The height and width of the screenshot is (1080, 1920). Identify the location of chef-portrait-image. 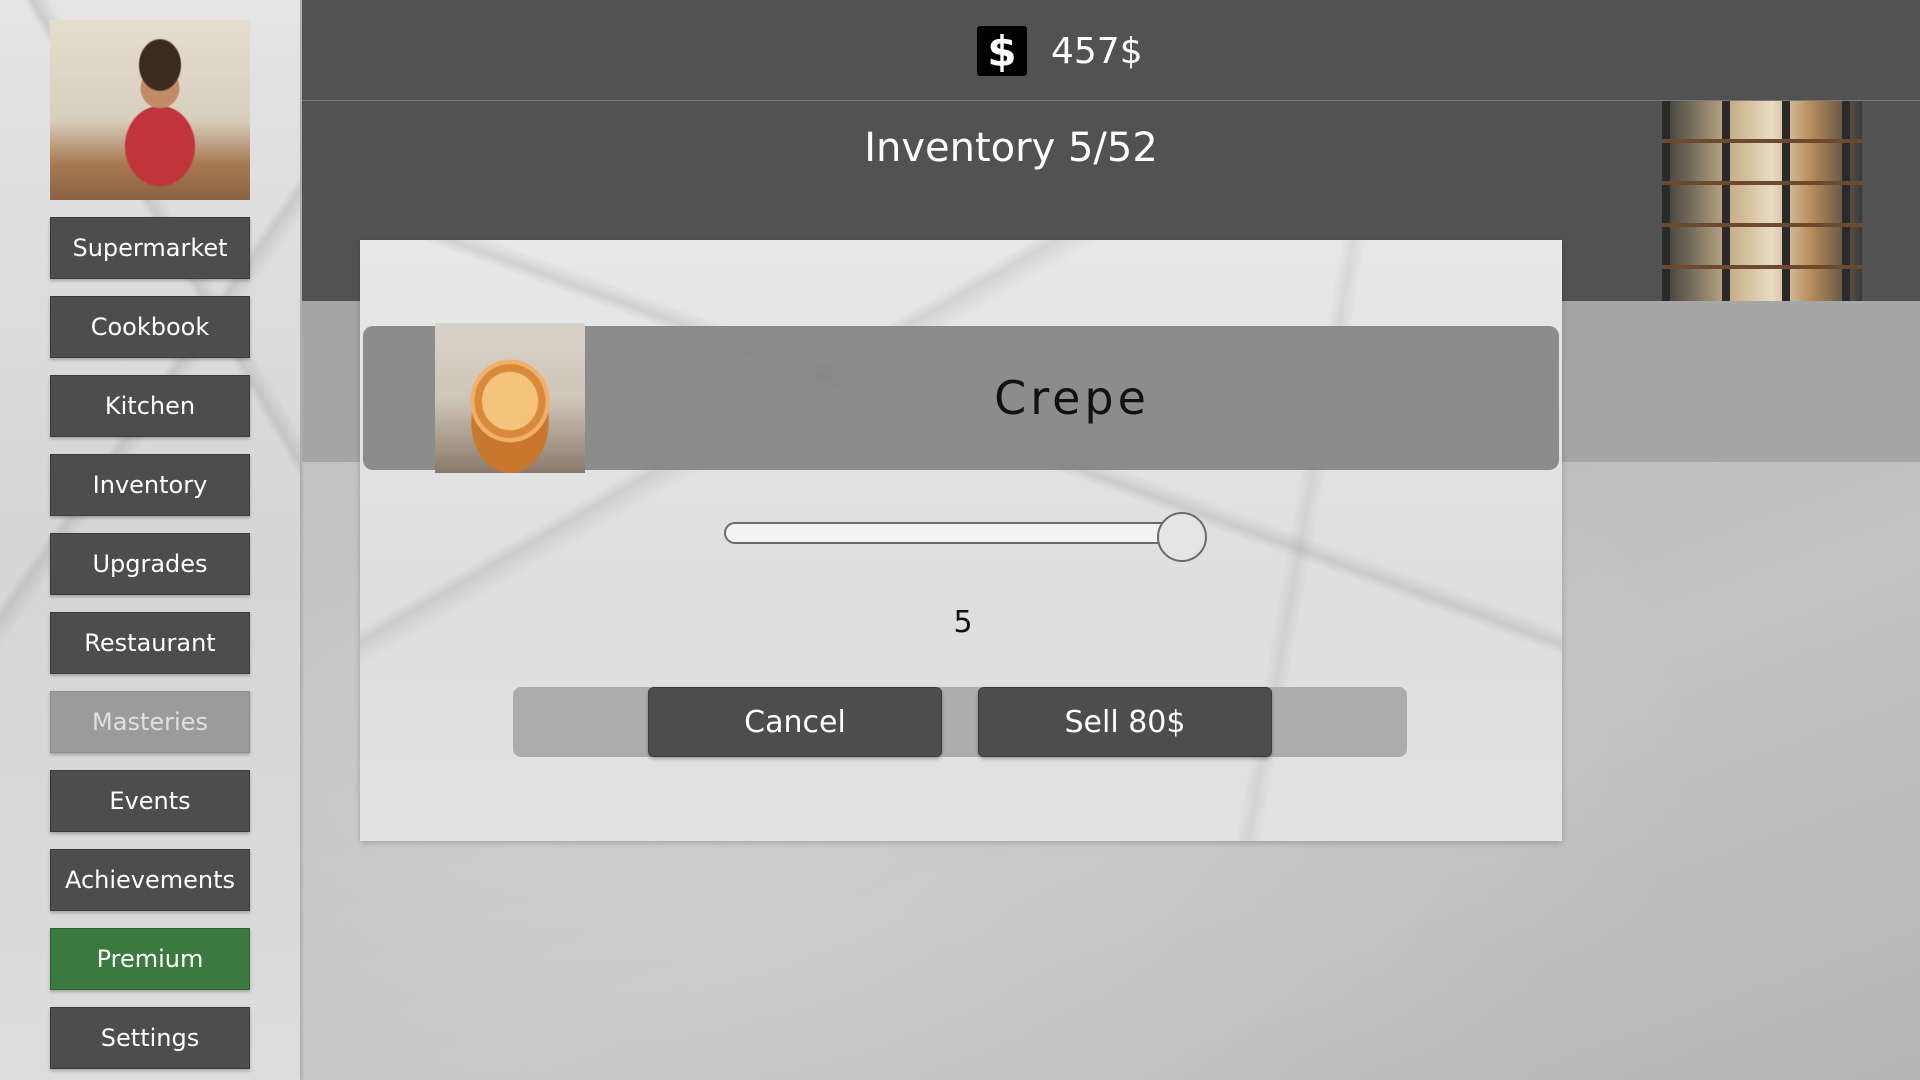
(150, 110).